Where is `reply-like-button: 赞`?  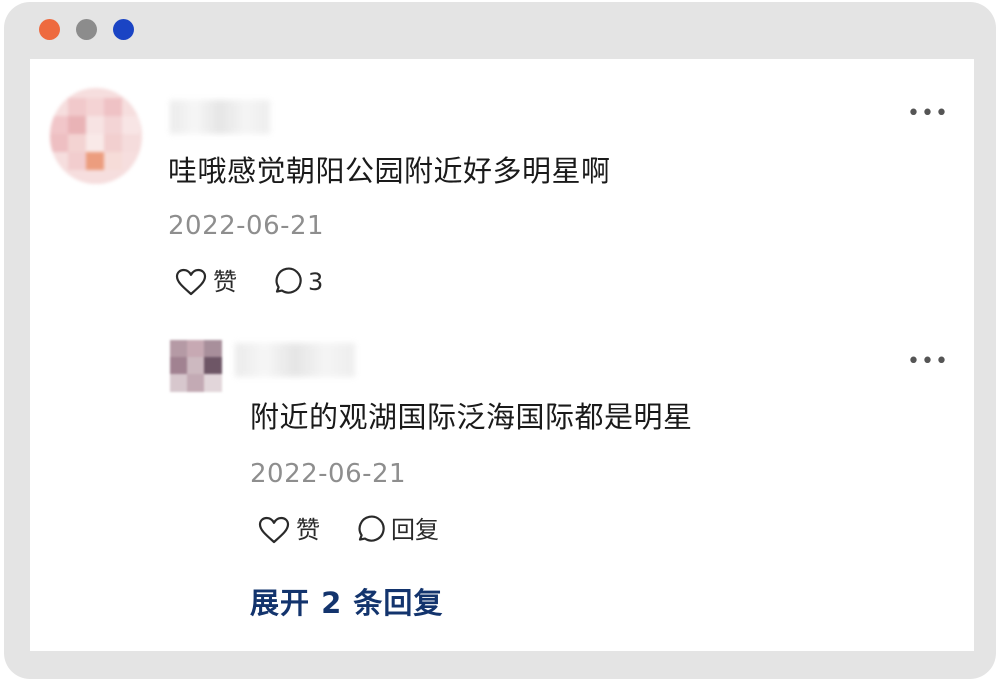 reply-like-button: 赞 is located at coordinates (289, 530).